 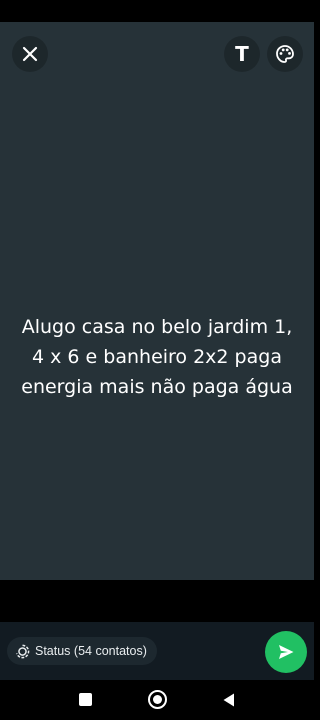 I want to click on send-button, so click(x=286, y=652).